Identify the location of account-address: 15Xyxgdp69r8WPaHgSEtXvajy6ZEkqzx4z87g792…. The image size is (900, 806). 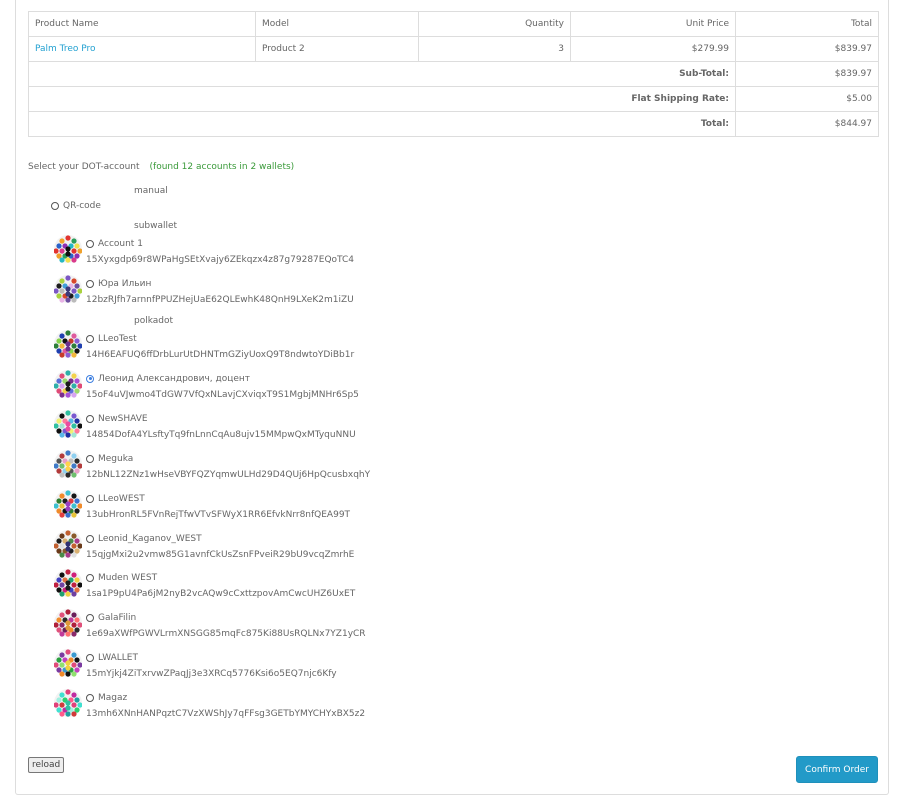
(220, 260).